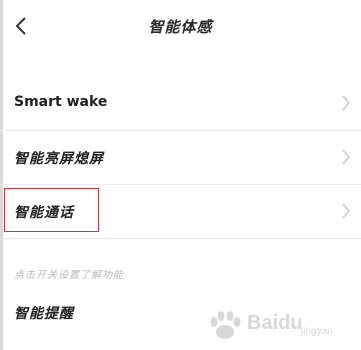 The height and width of the screenshot is (350, 361). Describe the element at coordinates (317, 331) in the screenshot. I see `watermark-subtext: jingyan` at that location.